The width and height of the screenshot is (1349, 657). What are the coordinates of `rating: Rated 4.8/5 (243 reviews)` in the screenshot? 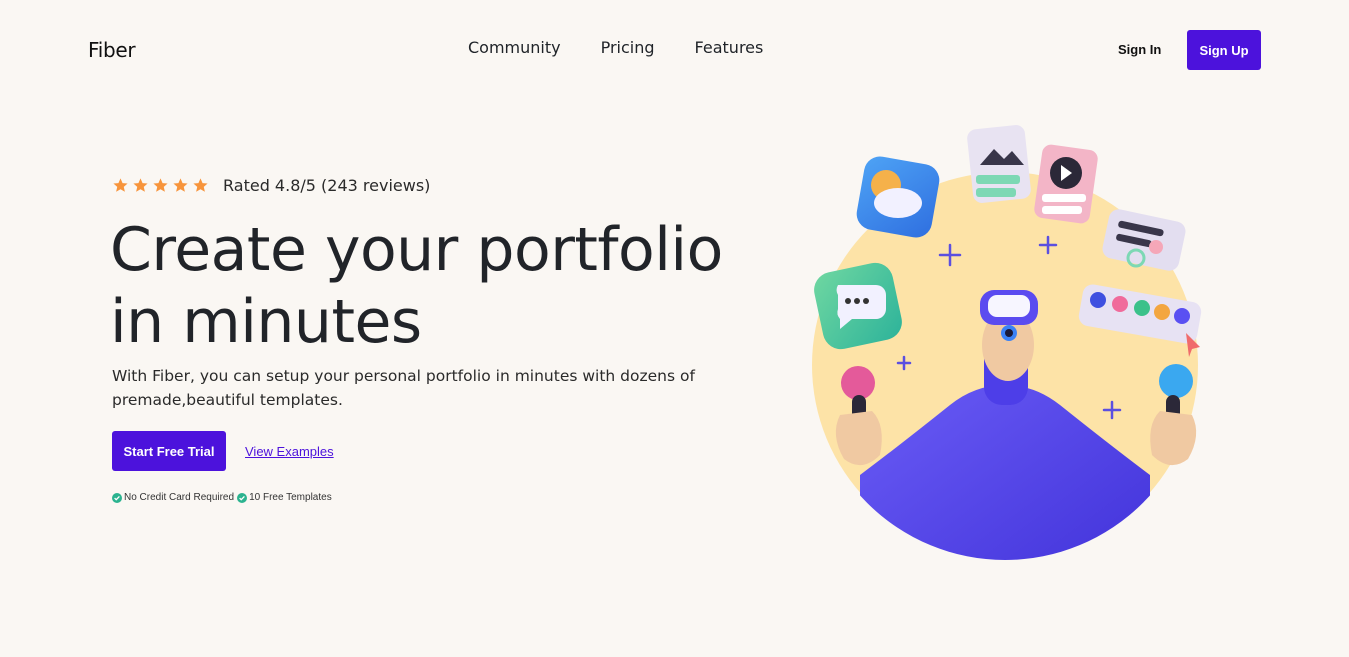 It's located at (271, 185).